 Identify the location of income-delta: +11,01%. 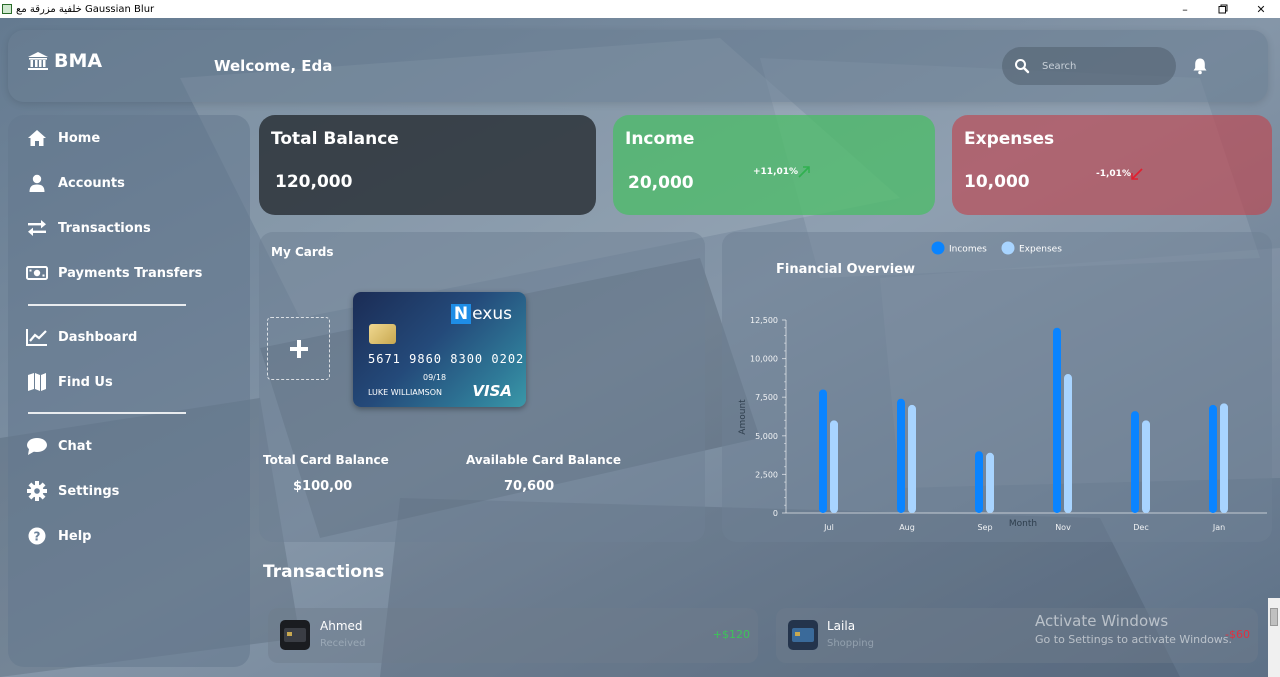
(781, 172).